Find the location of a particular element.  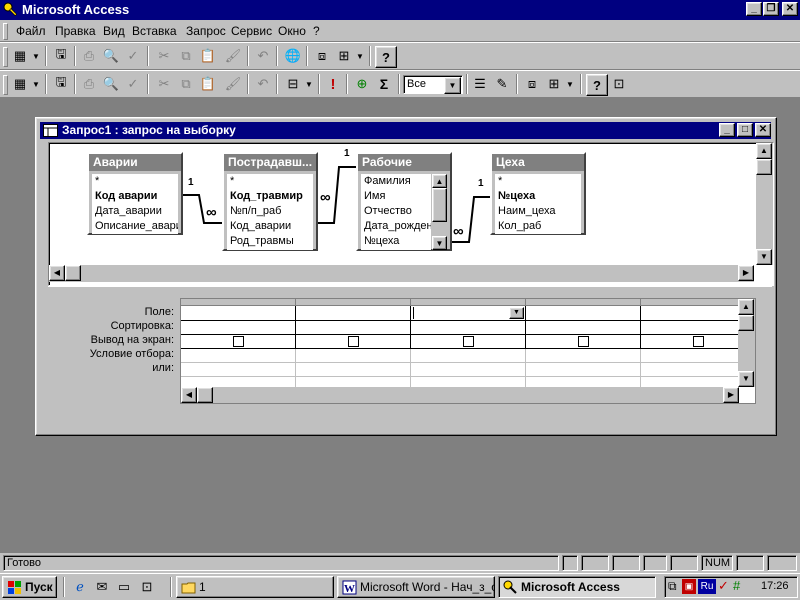

menu-insert: Вставка is located at coordinates (154, 31).